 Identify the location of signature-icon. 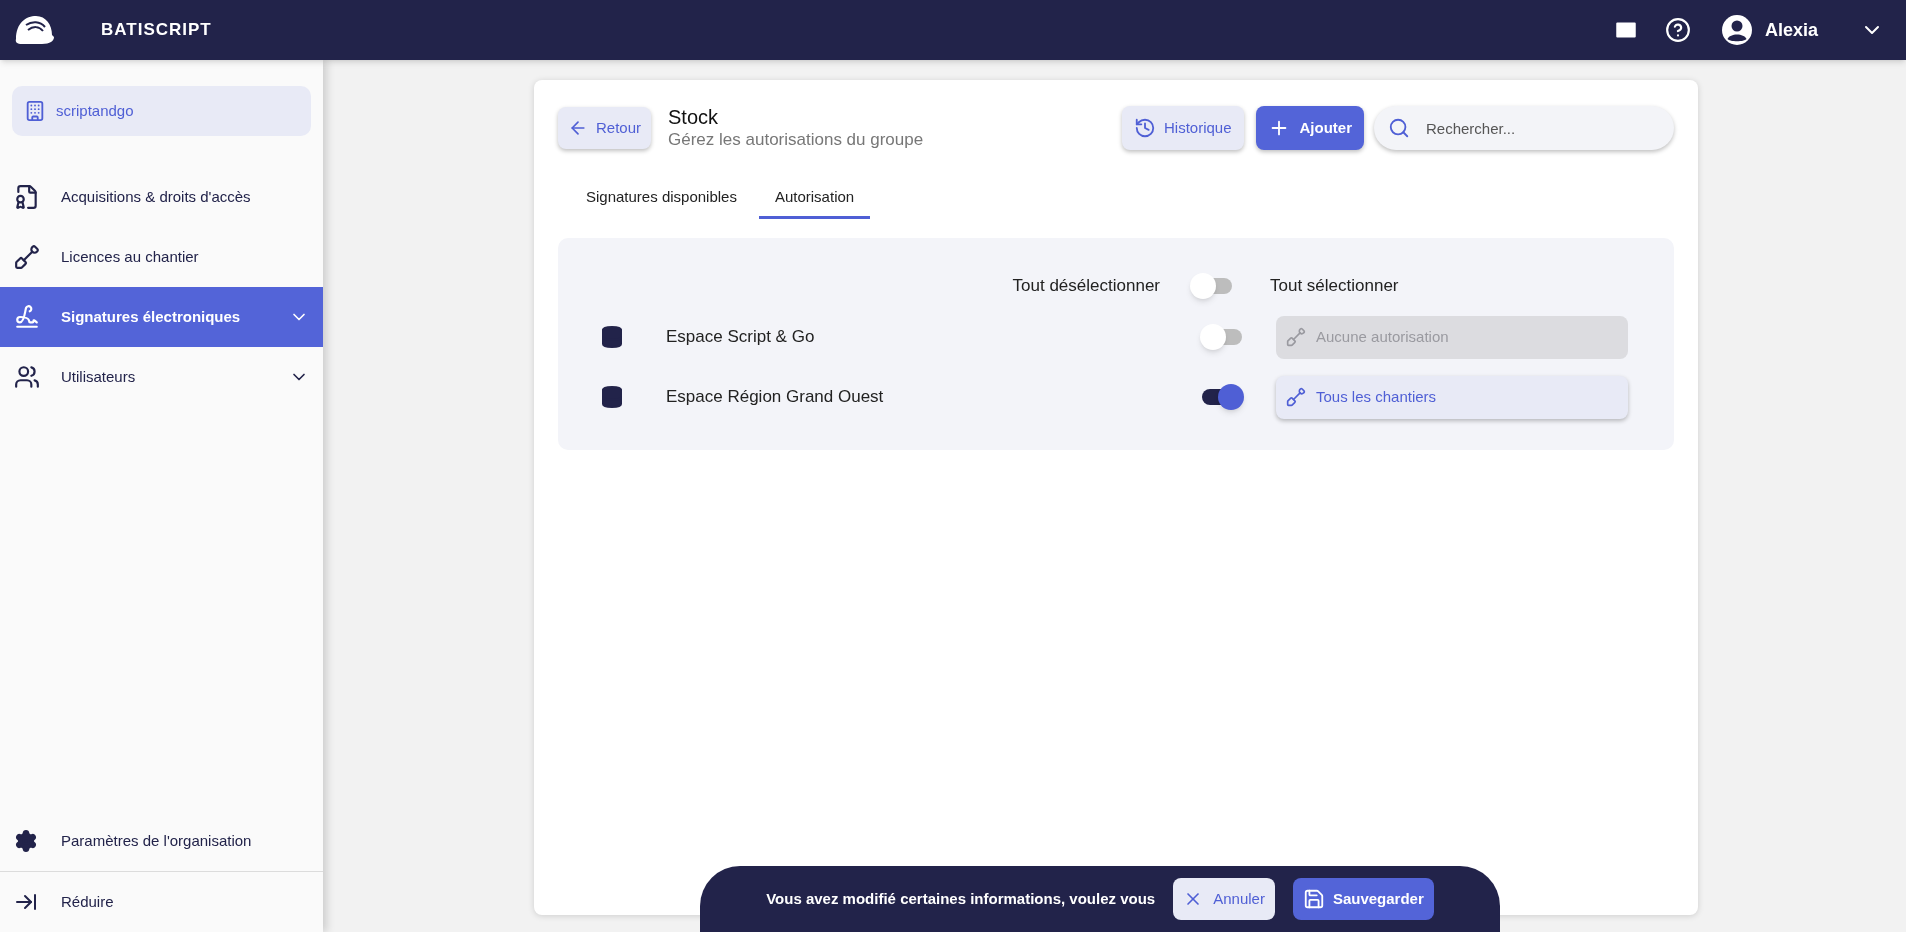
(27, 317).